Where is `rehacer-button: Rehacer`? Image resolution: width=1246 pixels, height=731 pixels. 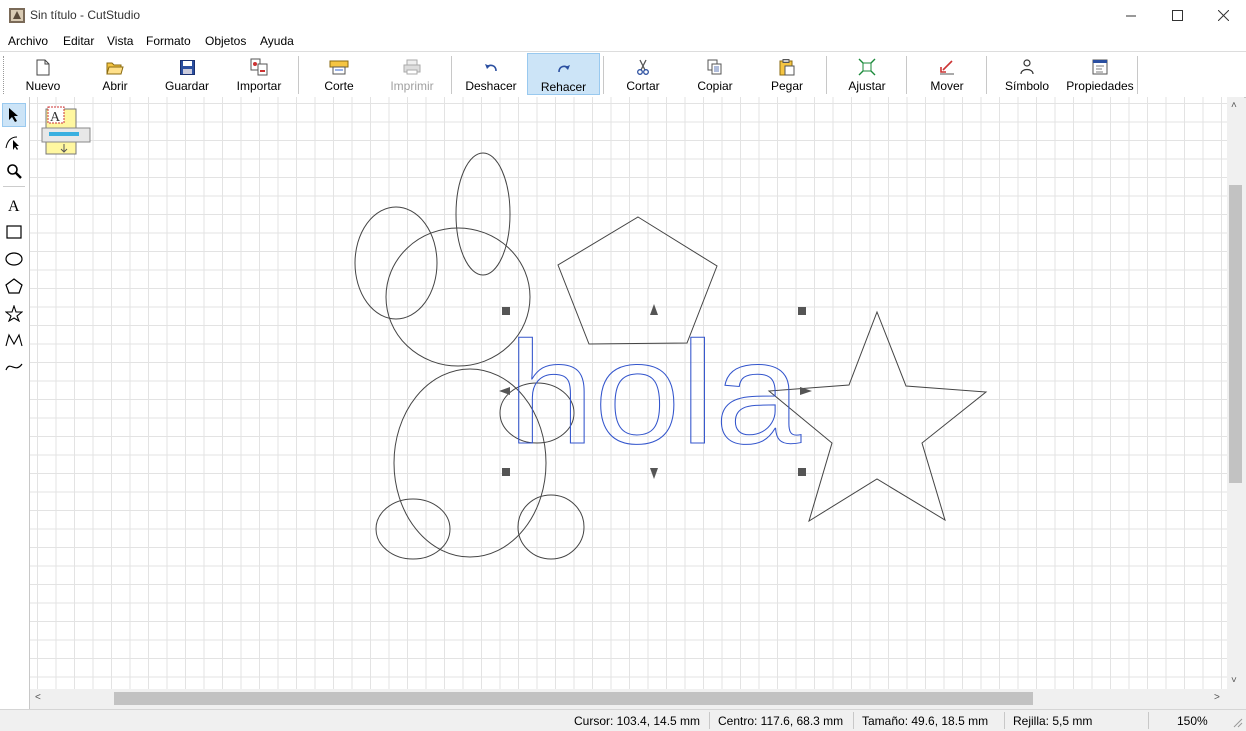
rehacer-button: Rehacer is located at coordinates (563, 74).